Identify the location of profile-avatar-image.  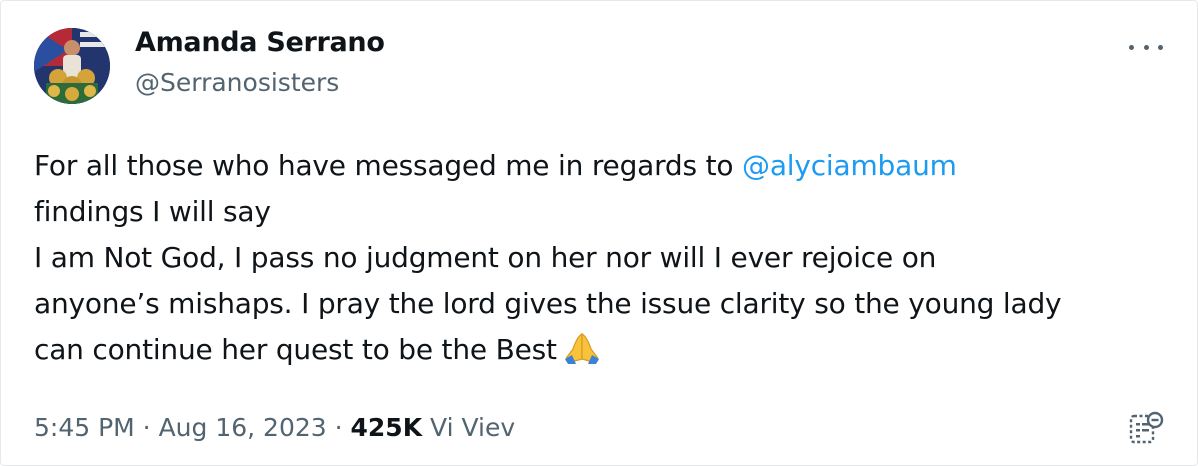
(72, 66).